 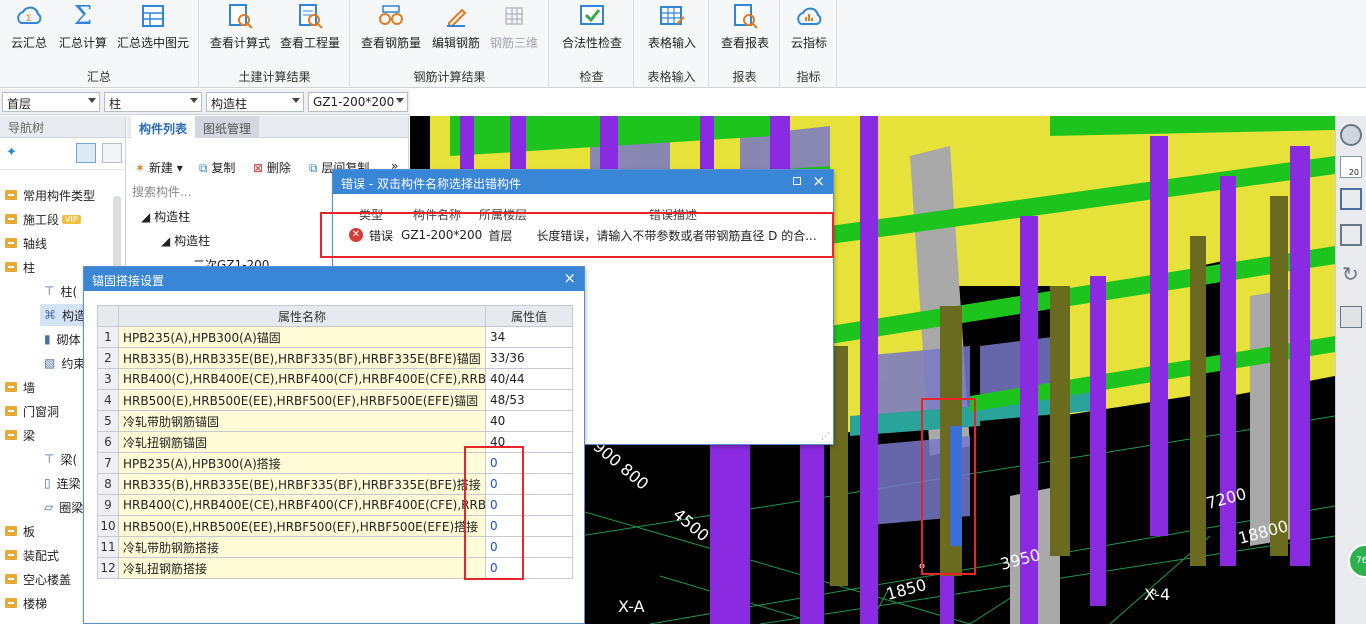 I want to click on view-formula-button: 查看计算式, so click(x=240, y=33).